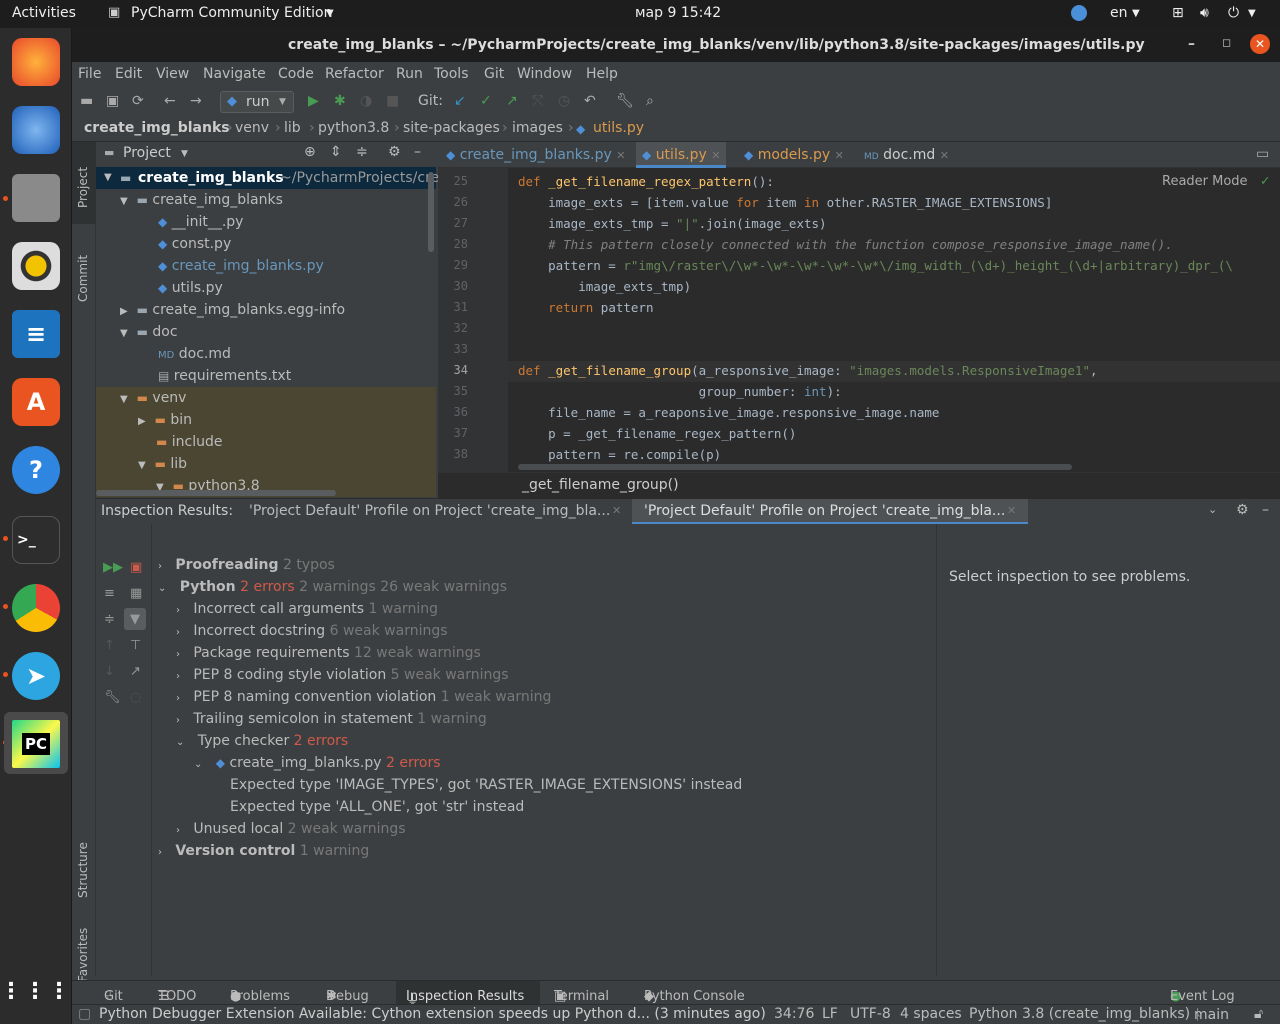 The image size is (1280, 1024). What do you see at coordinates (135, 697) in the screenshot?
I see `bulb-icon: ◌` at bounding box center [135, 697].